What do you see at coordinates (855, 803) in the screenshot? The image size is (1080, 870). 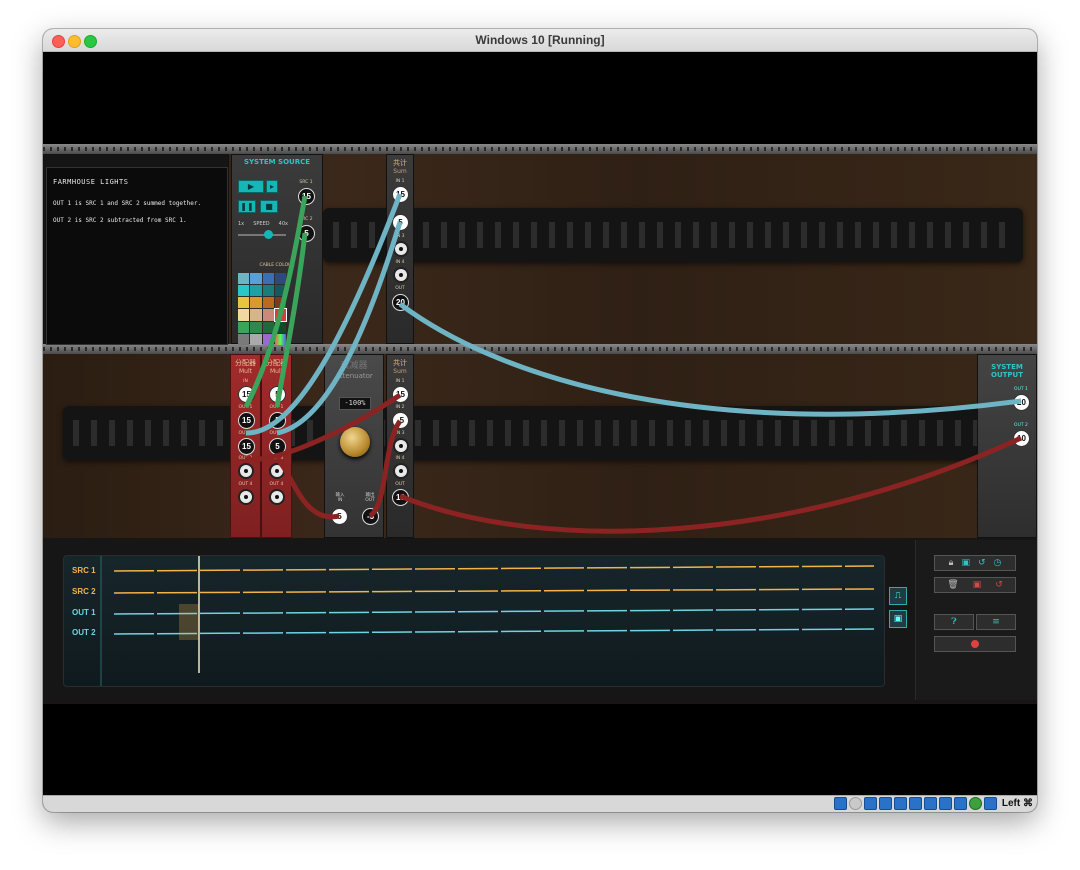 I see `optical-drive-icon` at bounding box center [855, 803].